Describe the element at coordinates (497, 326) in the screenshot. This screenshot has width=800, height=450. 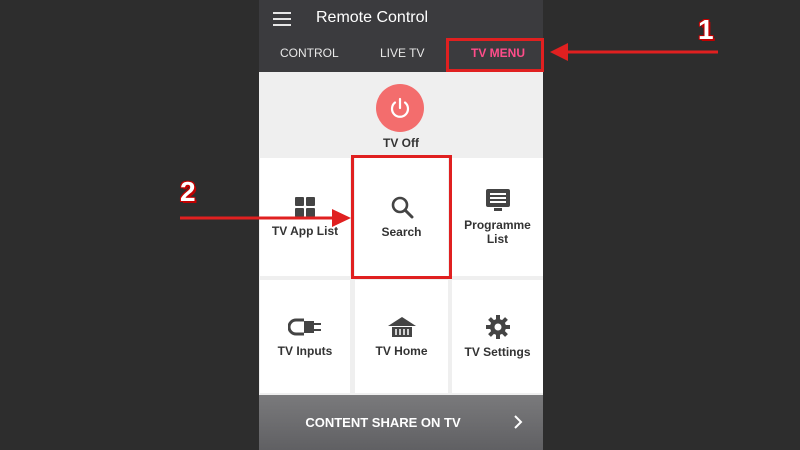
I see `gear-icon` at that location.